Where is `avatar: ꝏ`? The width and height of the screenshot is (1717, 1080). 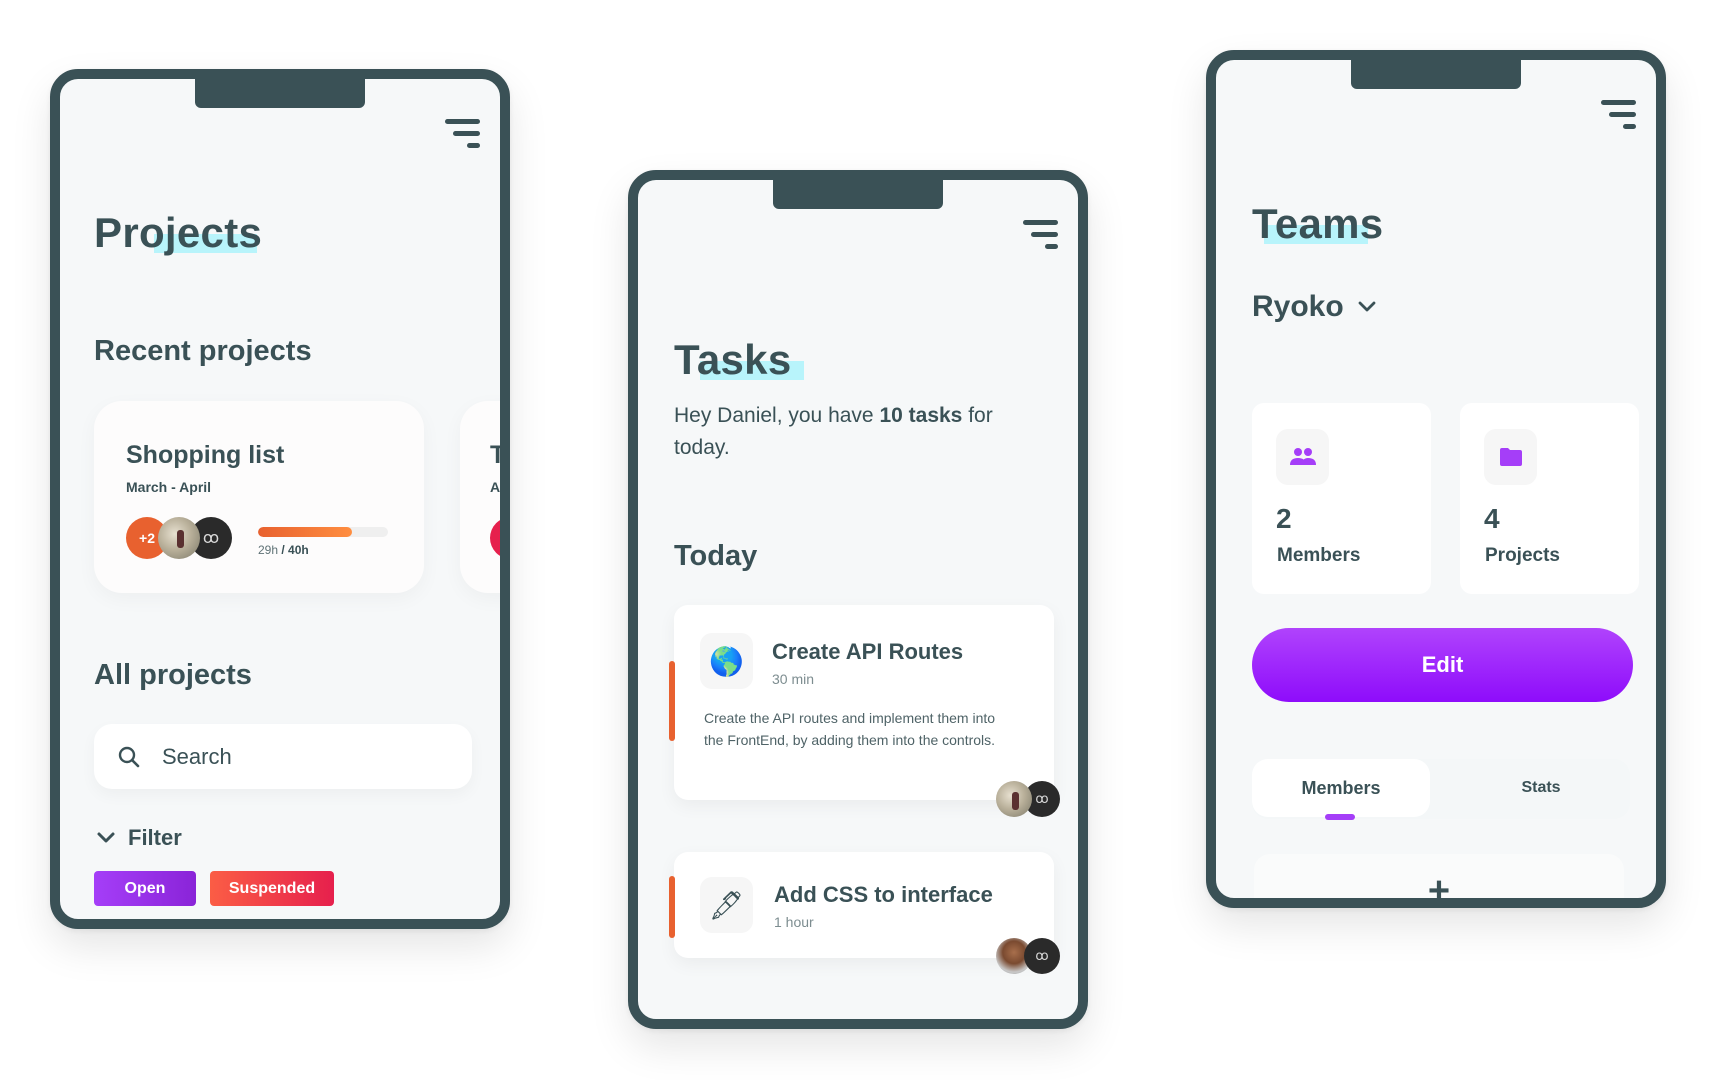 avatar: ꝏ is located at coordinates (1042, 956).